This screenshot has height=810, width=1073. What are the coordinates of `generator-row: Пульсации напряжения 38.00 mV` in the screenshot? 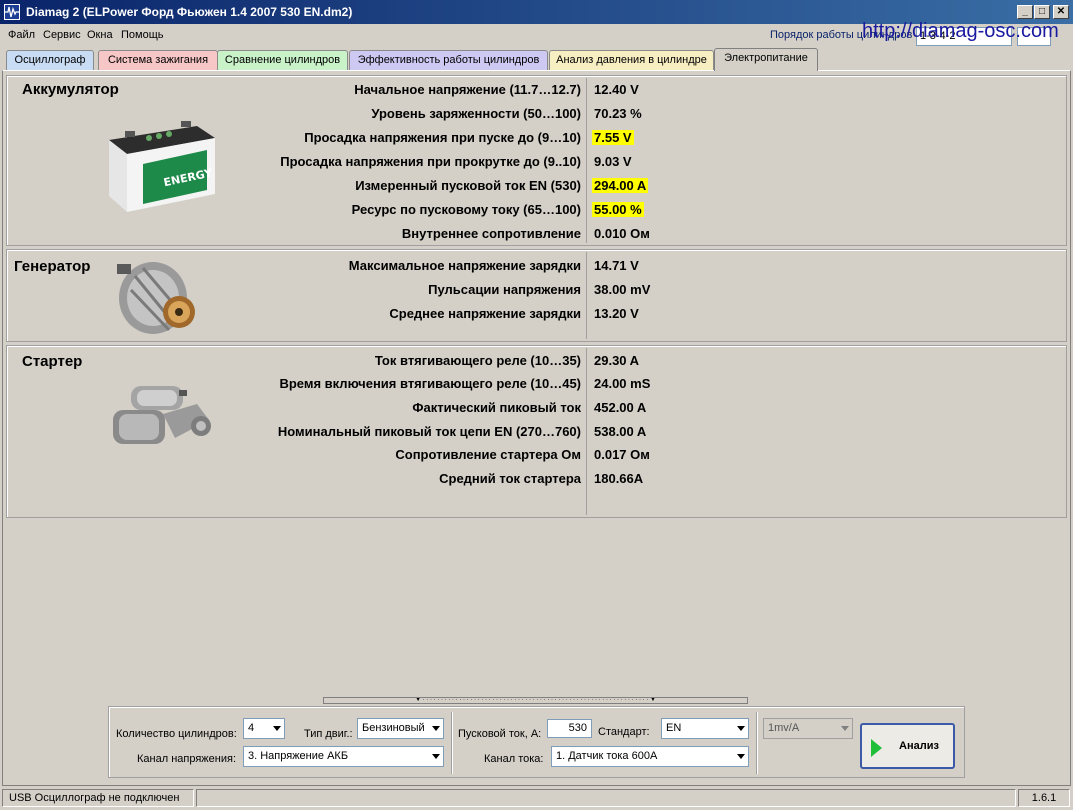 It's located at (537, 290).